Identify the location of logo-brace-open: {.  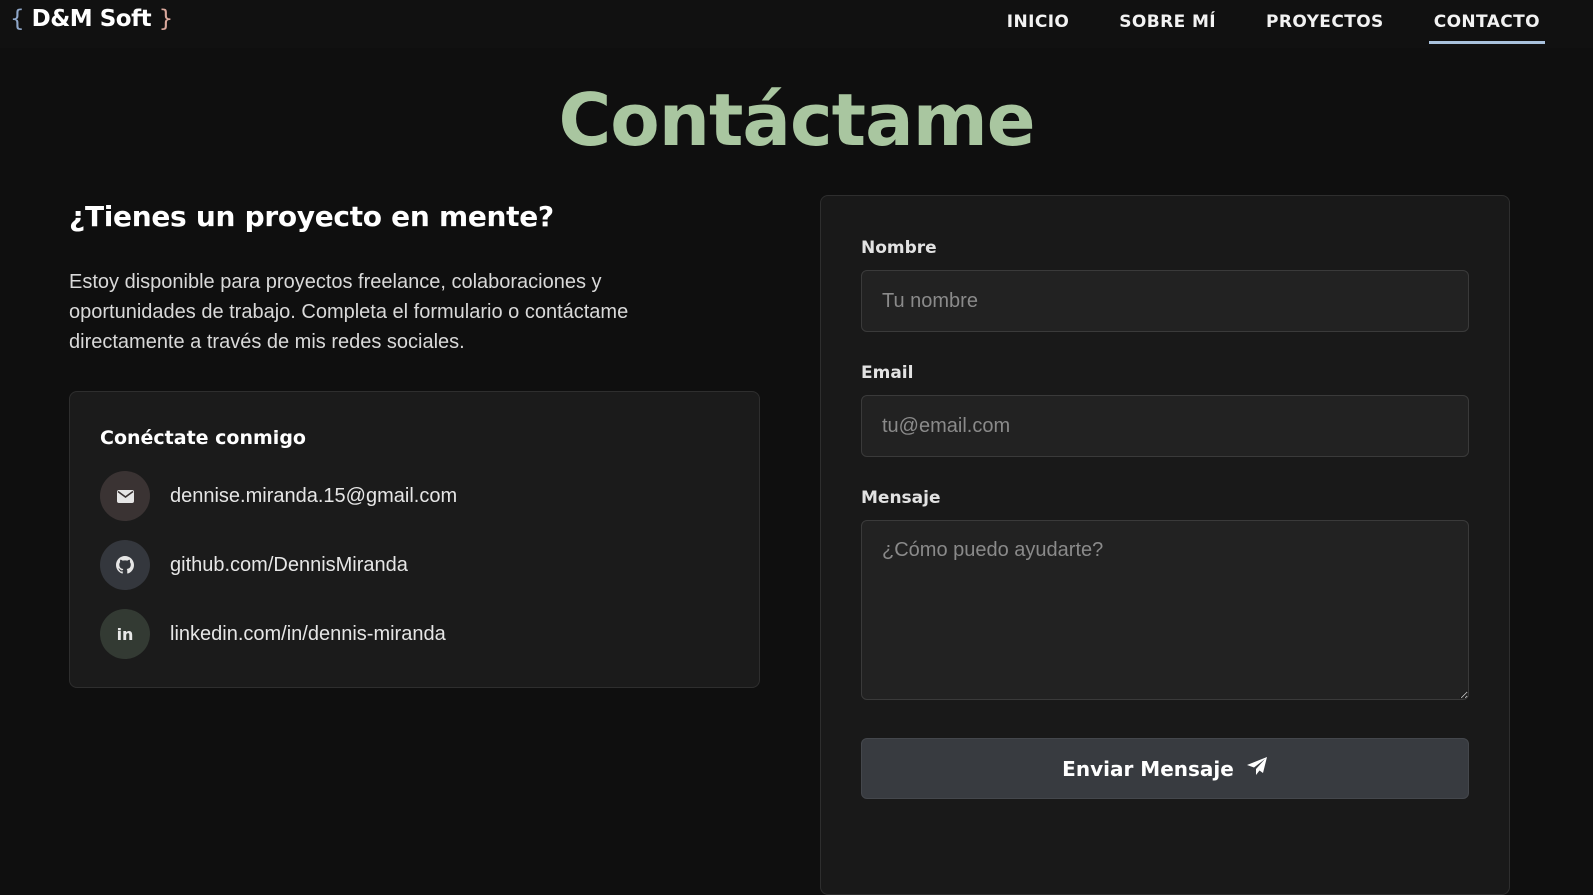
(17, 19).